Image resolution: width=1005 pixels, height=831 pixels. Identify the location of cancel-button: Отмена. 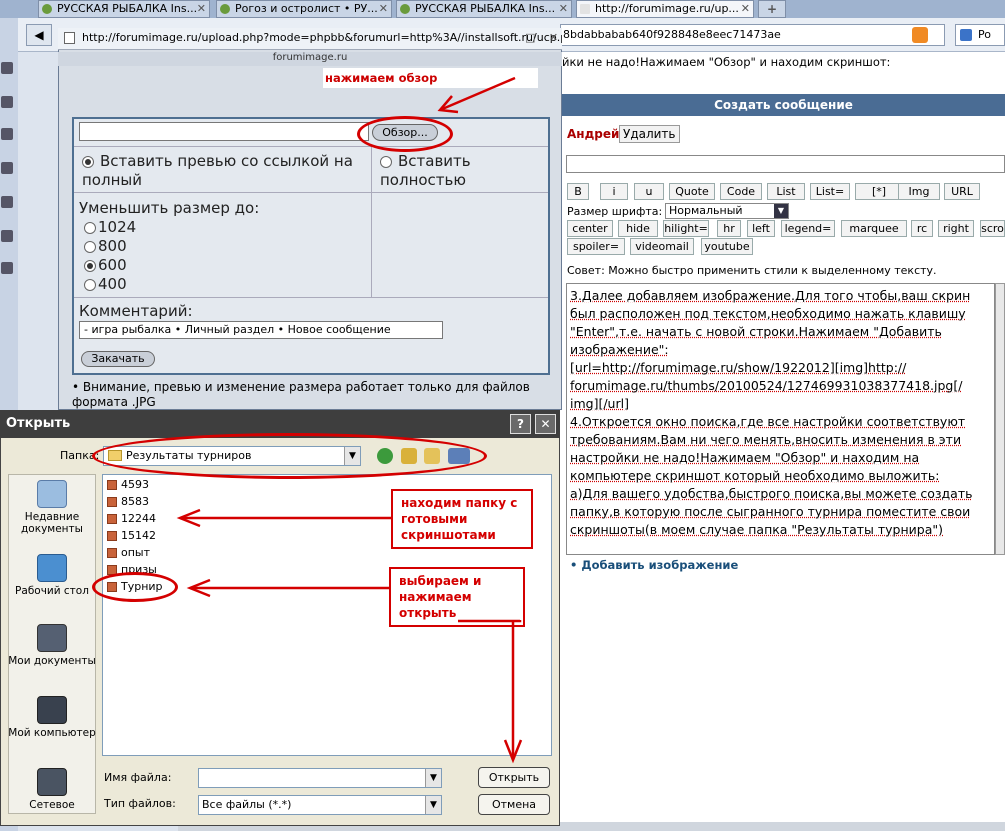
(514, 804).